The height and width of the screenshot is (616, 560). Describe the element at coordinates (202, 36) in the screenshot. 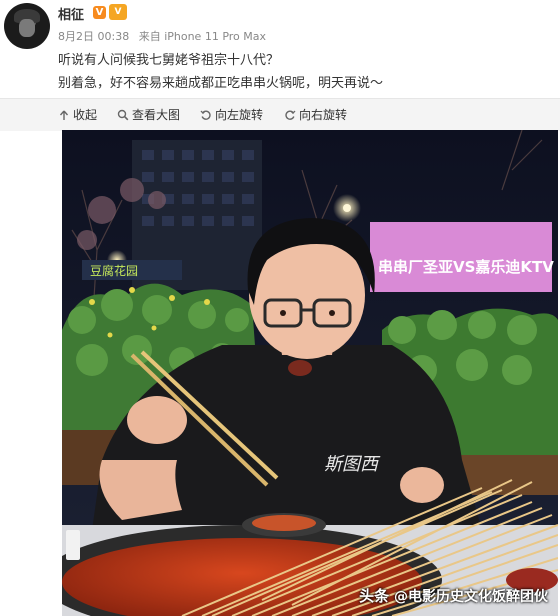

I see `post-source: 来自 iPhone 11 Pro Max` at that location.